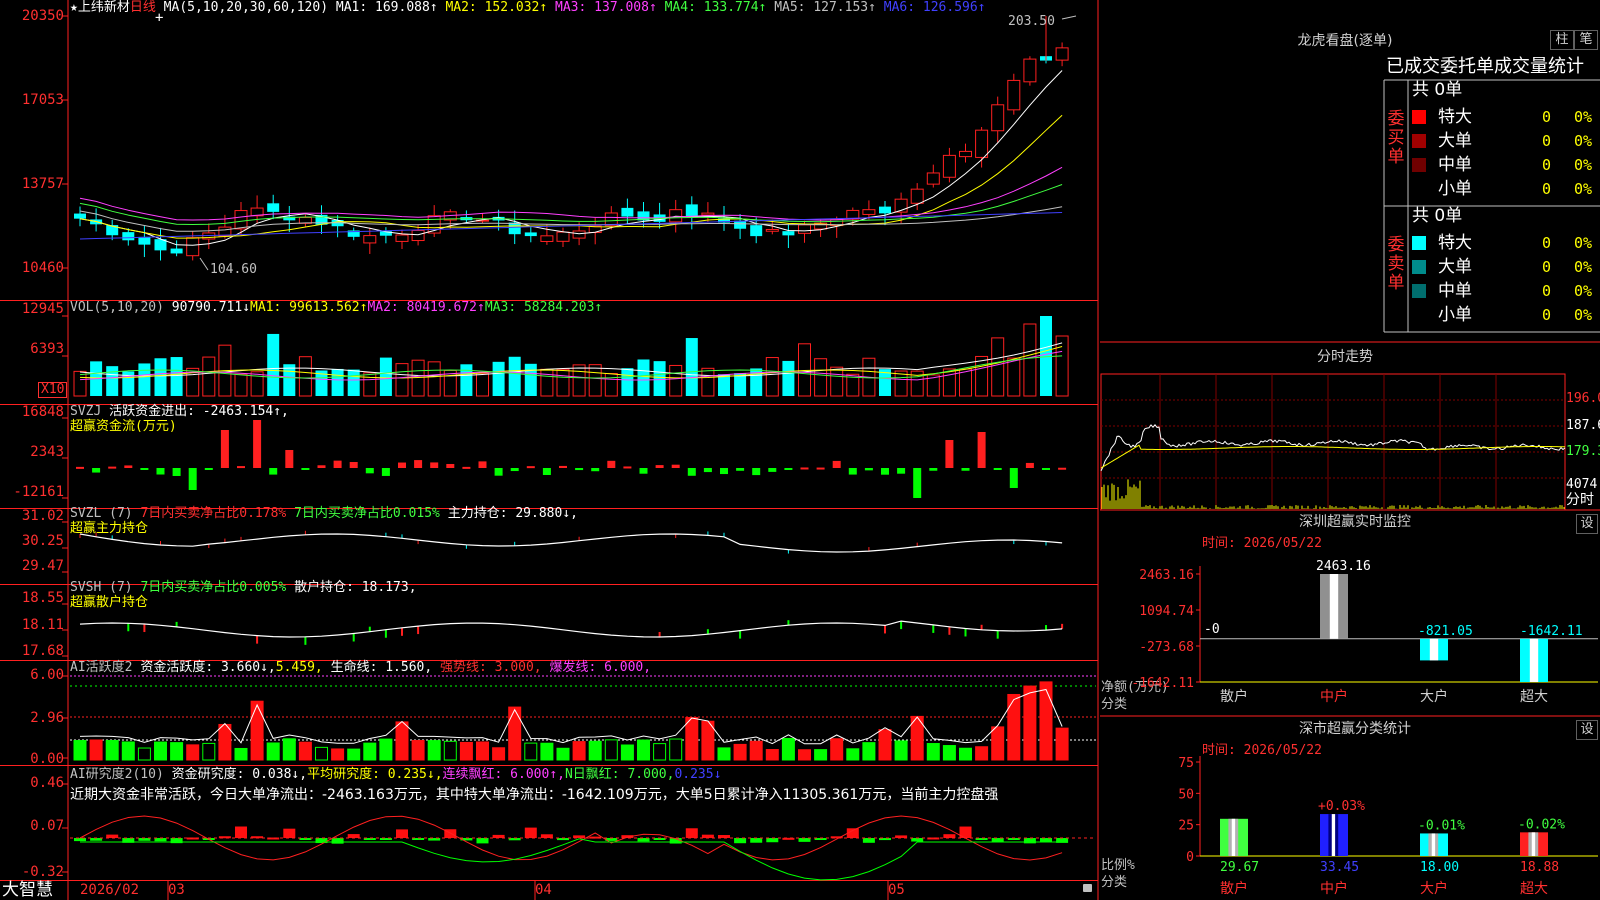  What do you see at coordinates (42, 412) in the screenshot?
I see `svzj-axis-label: 16848` at bounding box center [42, 412].